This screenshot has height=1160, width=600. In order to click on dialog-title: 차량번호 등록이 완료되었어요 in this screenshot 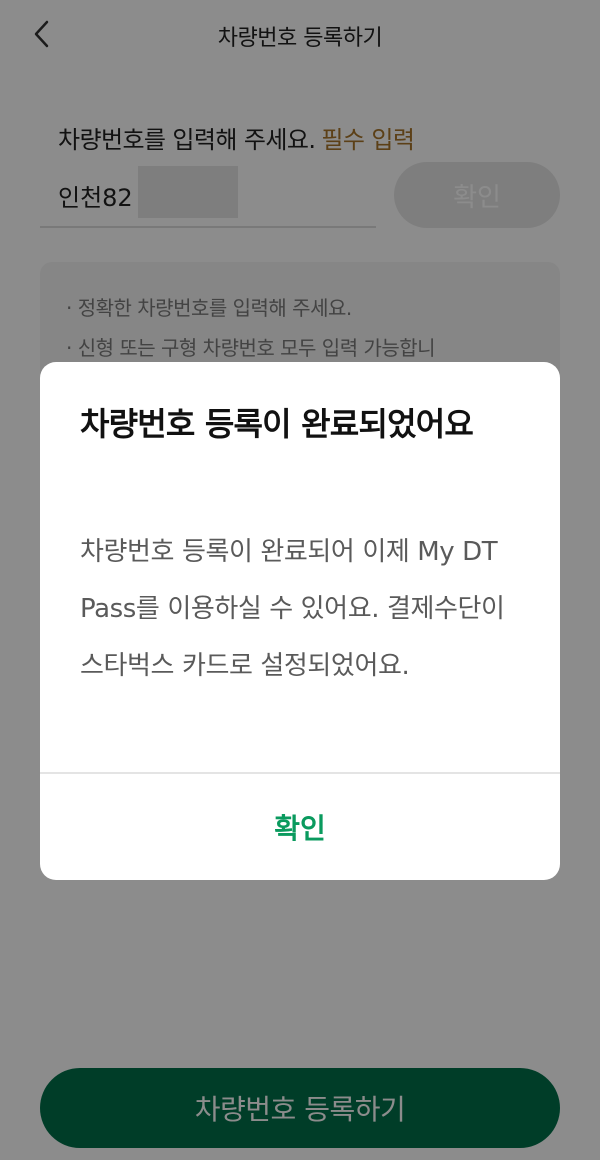, I will do `click(277, 424)`.